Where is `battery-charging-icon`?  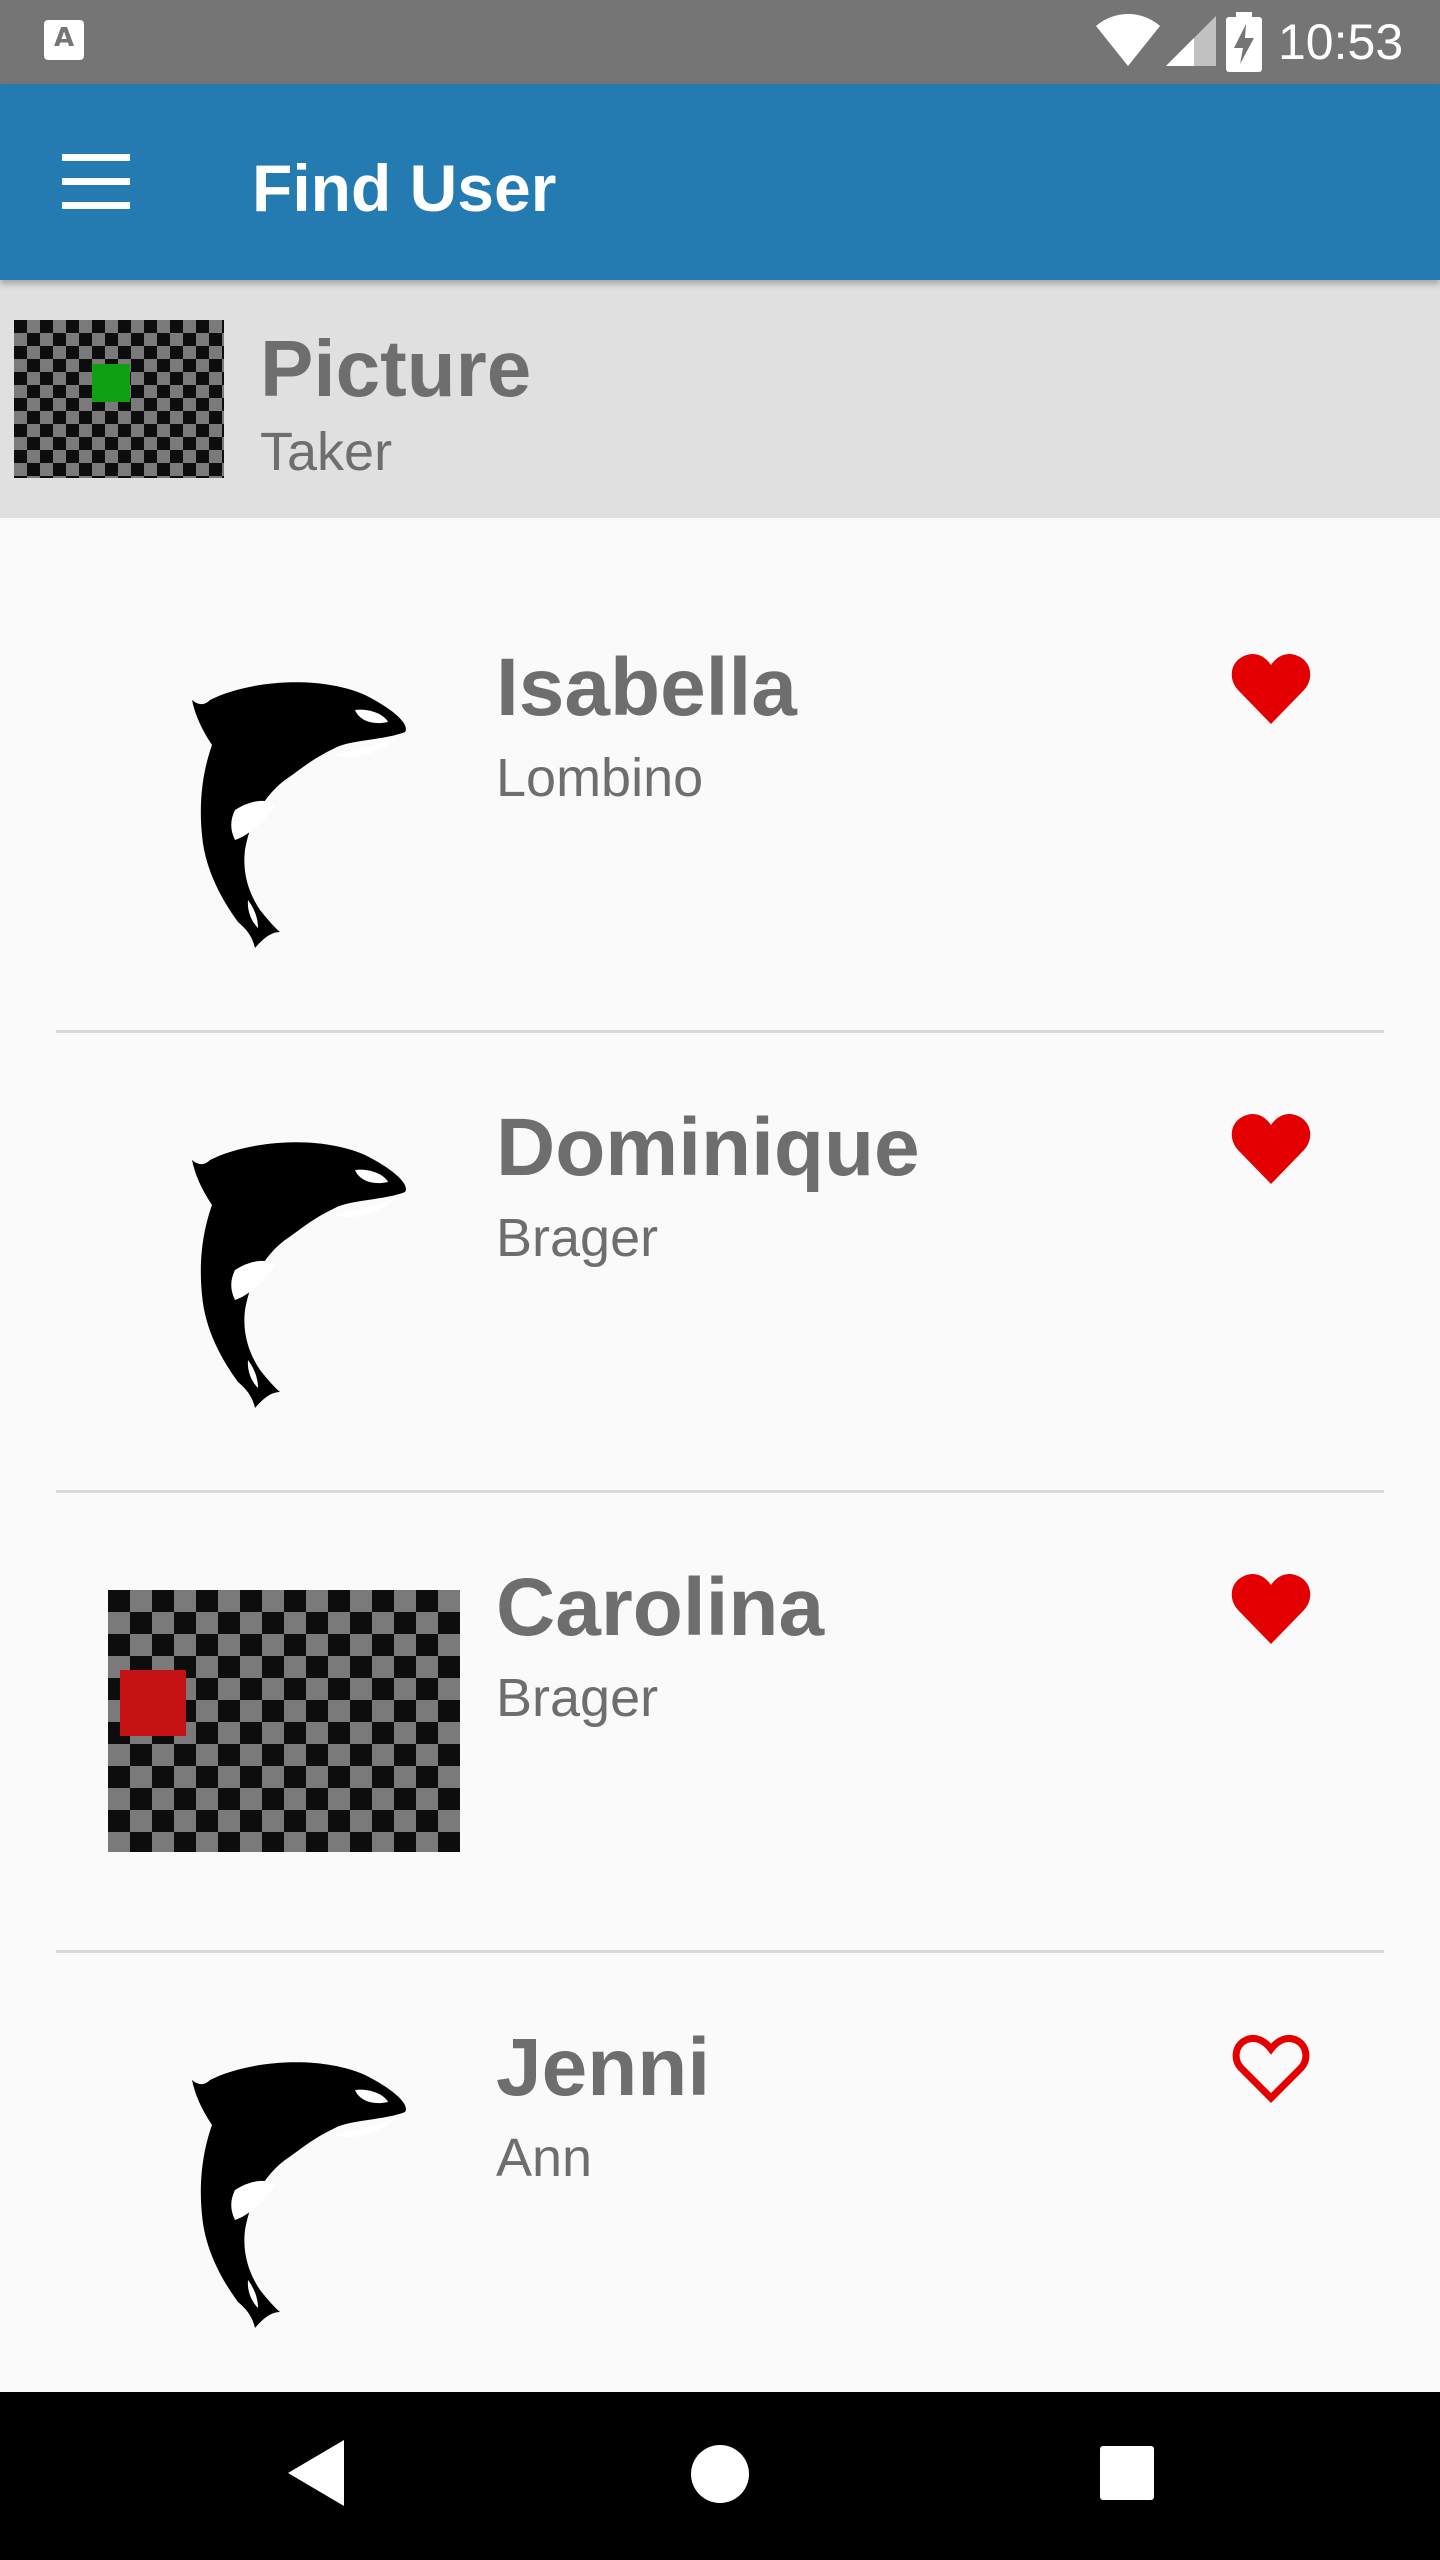
battery-charging-icon is located at coordinates (1244, 42).